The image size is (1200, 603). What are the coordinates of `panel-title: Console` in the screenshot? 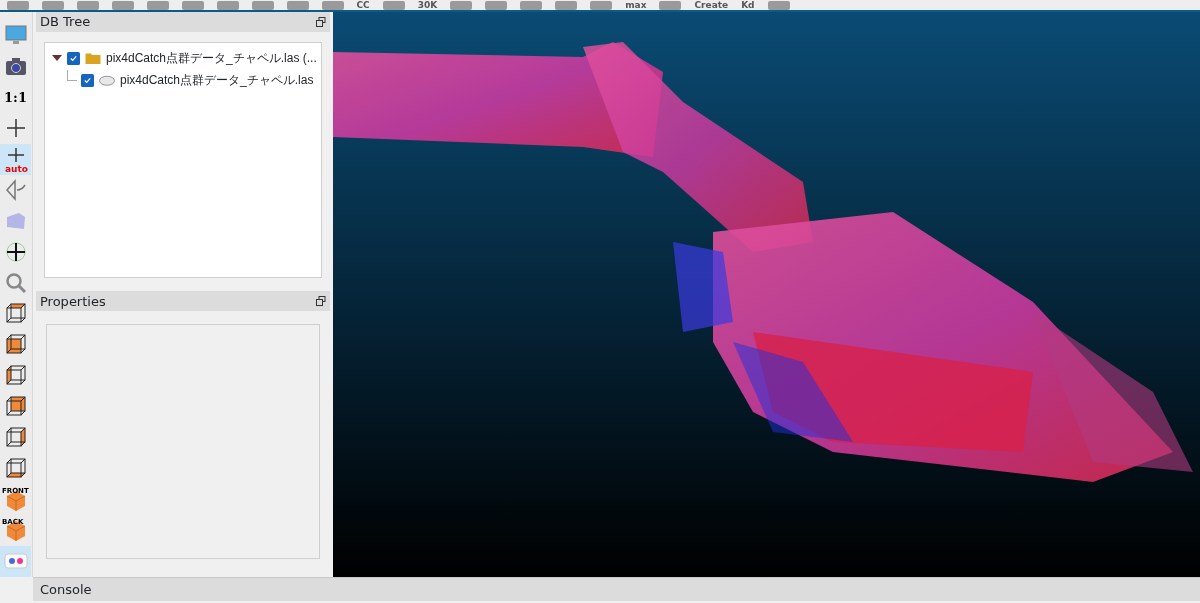 It's located at (66, 589).